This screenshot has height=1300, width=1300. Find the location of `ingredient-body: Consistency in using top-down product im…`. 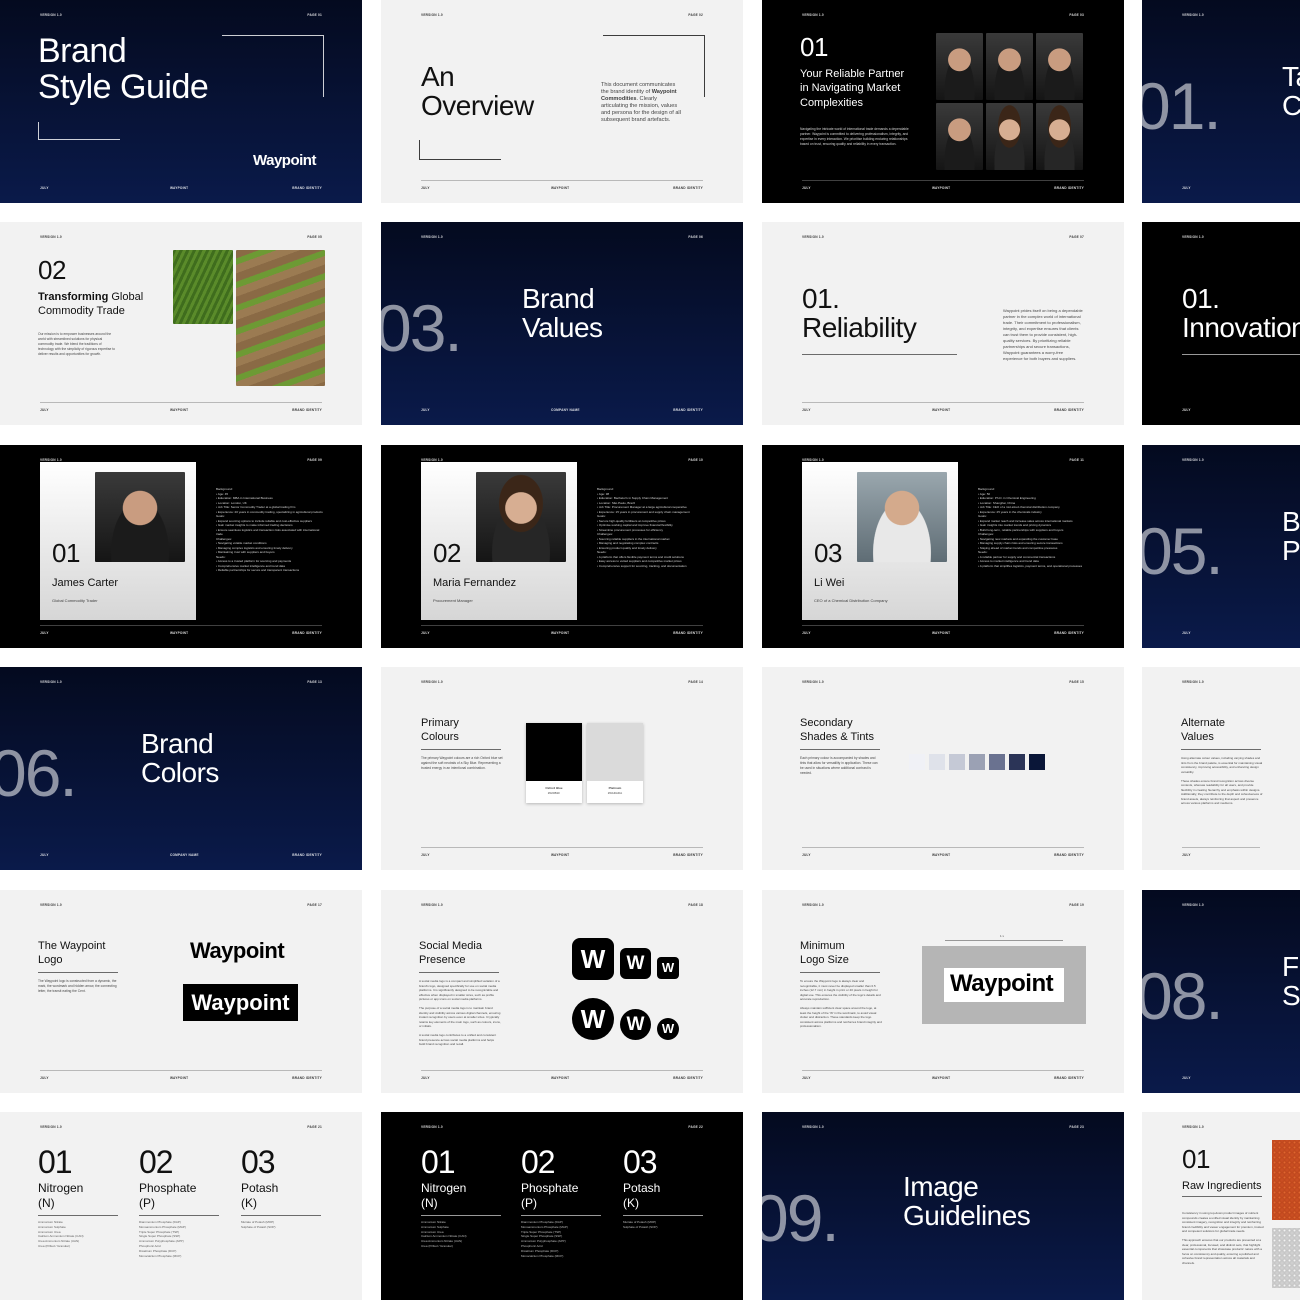

ingredient-body: Consistency in using top-down product im… is located at coordinates (1223, 1238).